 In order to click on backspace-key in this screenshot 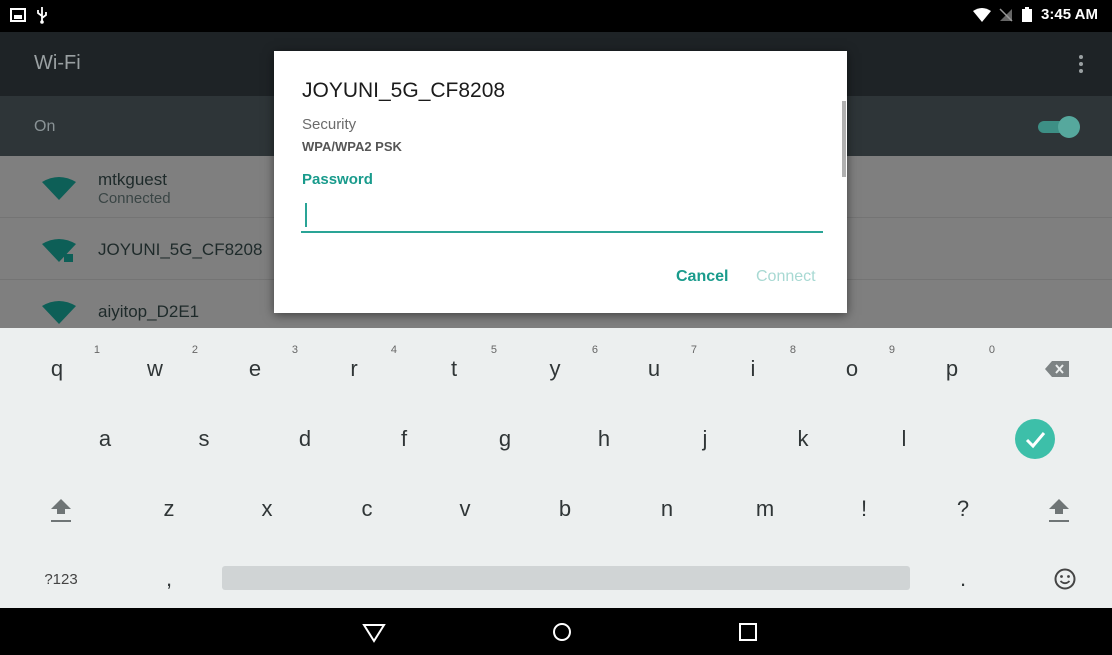, I will do `click(1057, 369)`.